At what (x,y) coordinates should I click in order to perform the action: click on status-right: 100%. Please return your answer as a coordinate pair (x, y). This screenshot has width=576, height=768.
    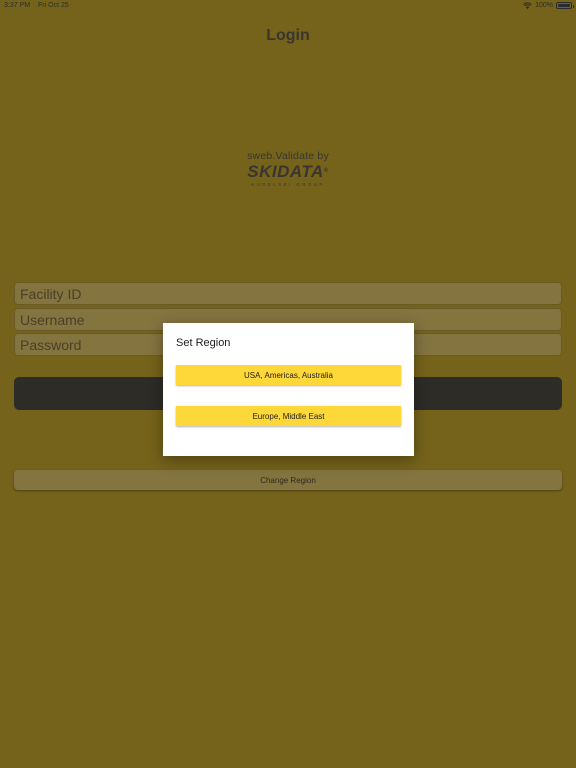
    Looking at the image, I should click on (548, 5).